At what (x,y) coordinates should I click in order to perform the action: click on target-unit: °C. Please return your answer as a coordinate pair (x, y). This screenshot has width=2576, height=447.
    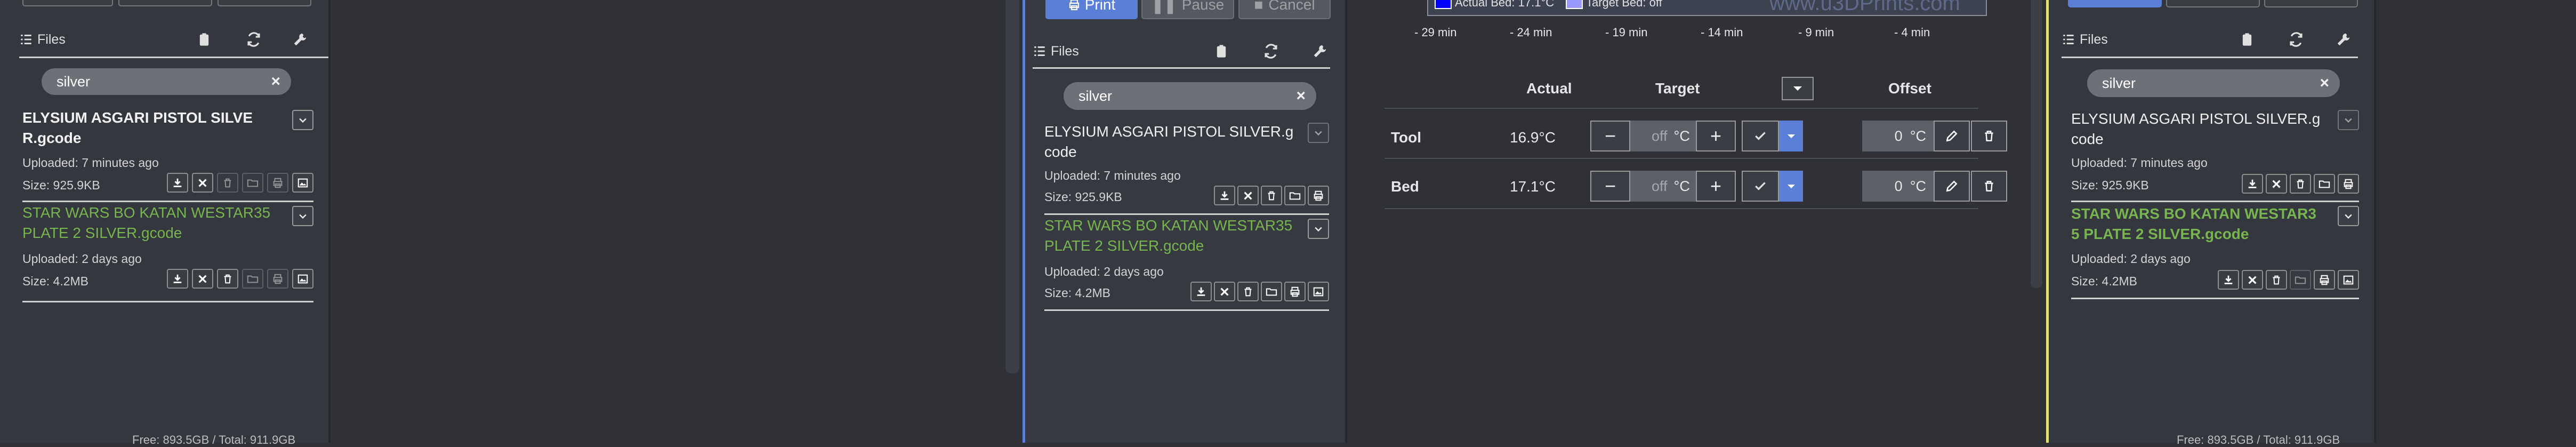
    Looking at the image, I should click on (1681, 136).